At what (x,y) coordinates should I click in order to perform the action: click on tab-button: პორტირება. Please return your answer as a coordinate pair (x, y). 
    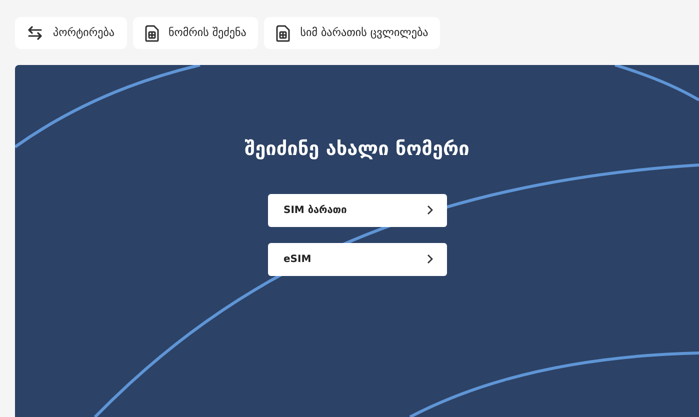
    Looking at the image, I should click on (70, 33).